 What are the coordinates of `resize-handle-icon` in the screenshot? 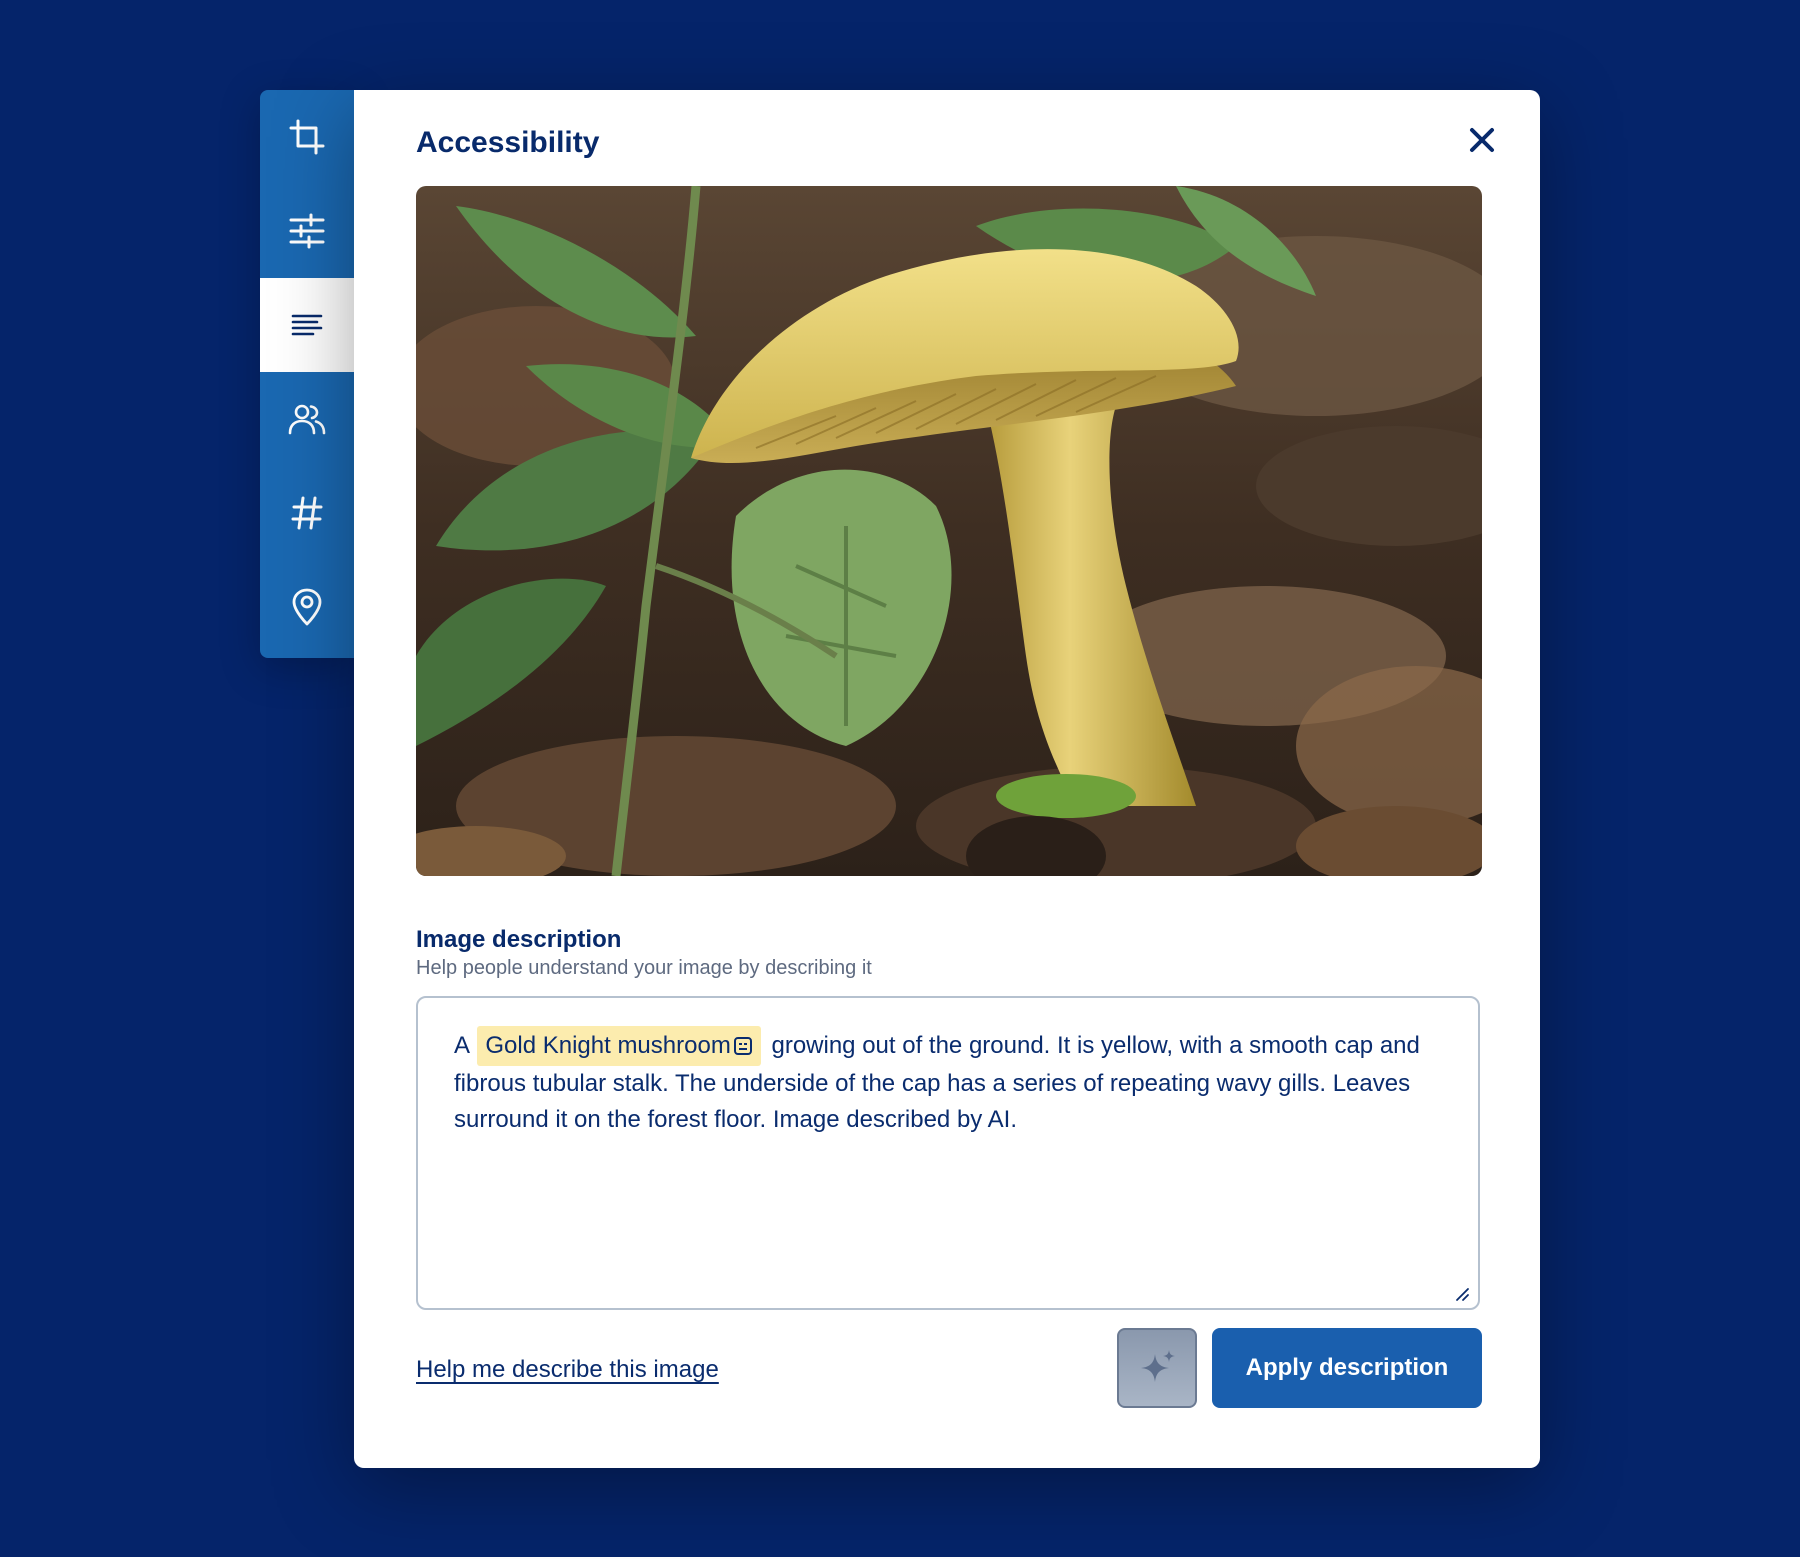 It's located at (1462, 1294).